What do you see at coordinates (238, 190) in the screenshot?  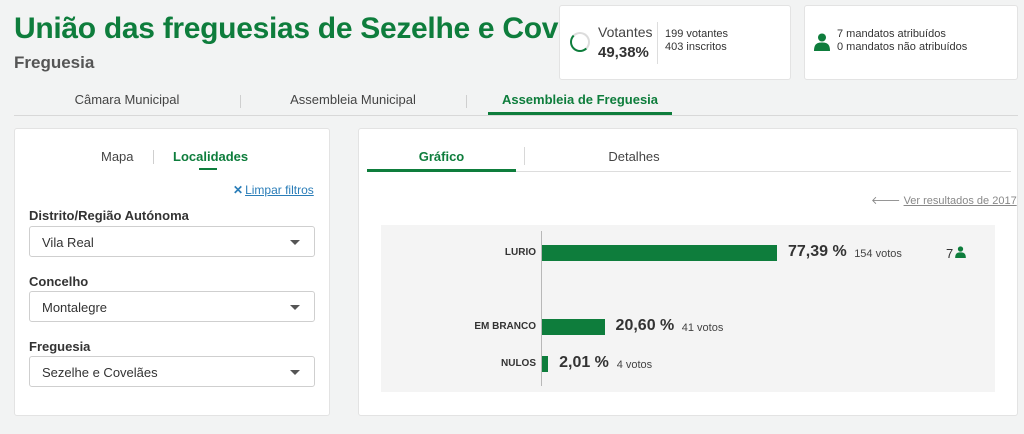 I see `close-icon: ✕` at bounding box center [238, 190].